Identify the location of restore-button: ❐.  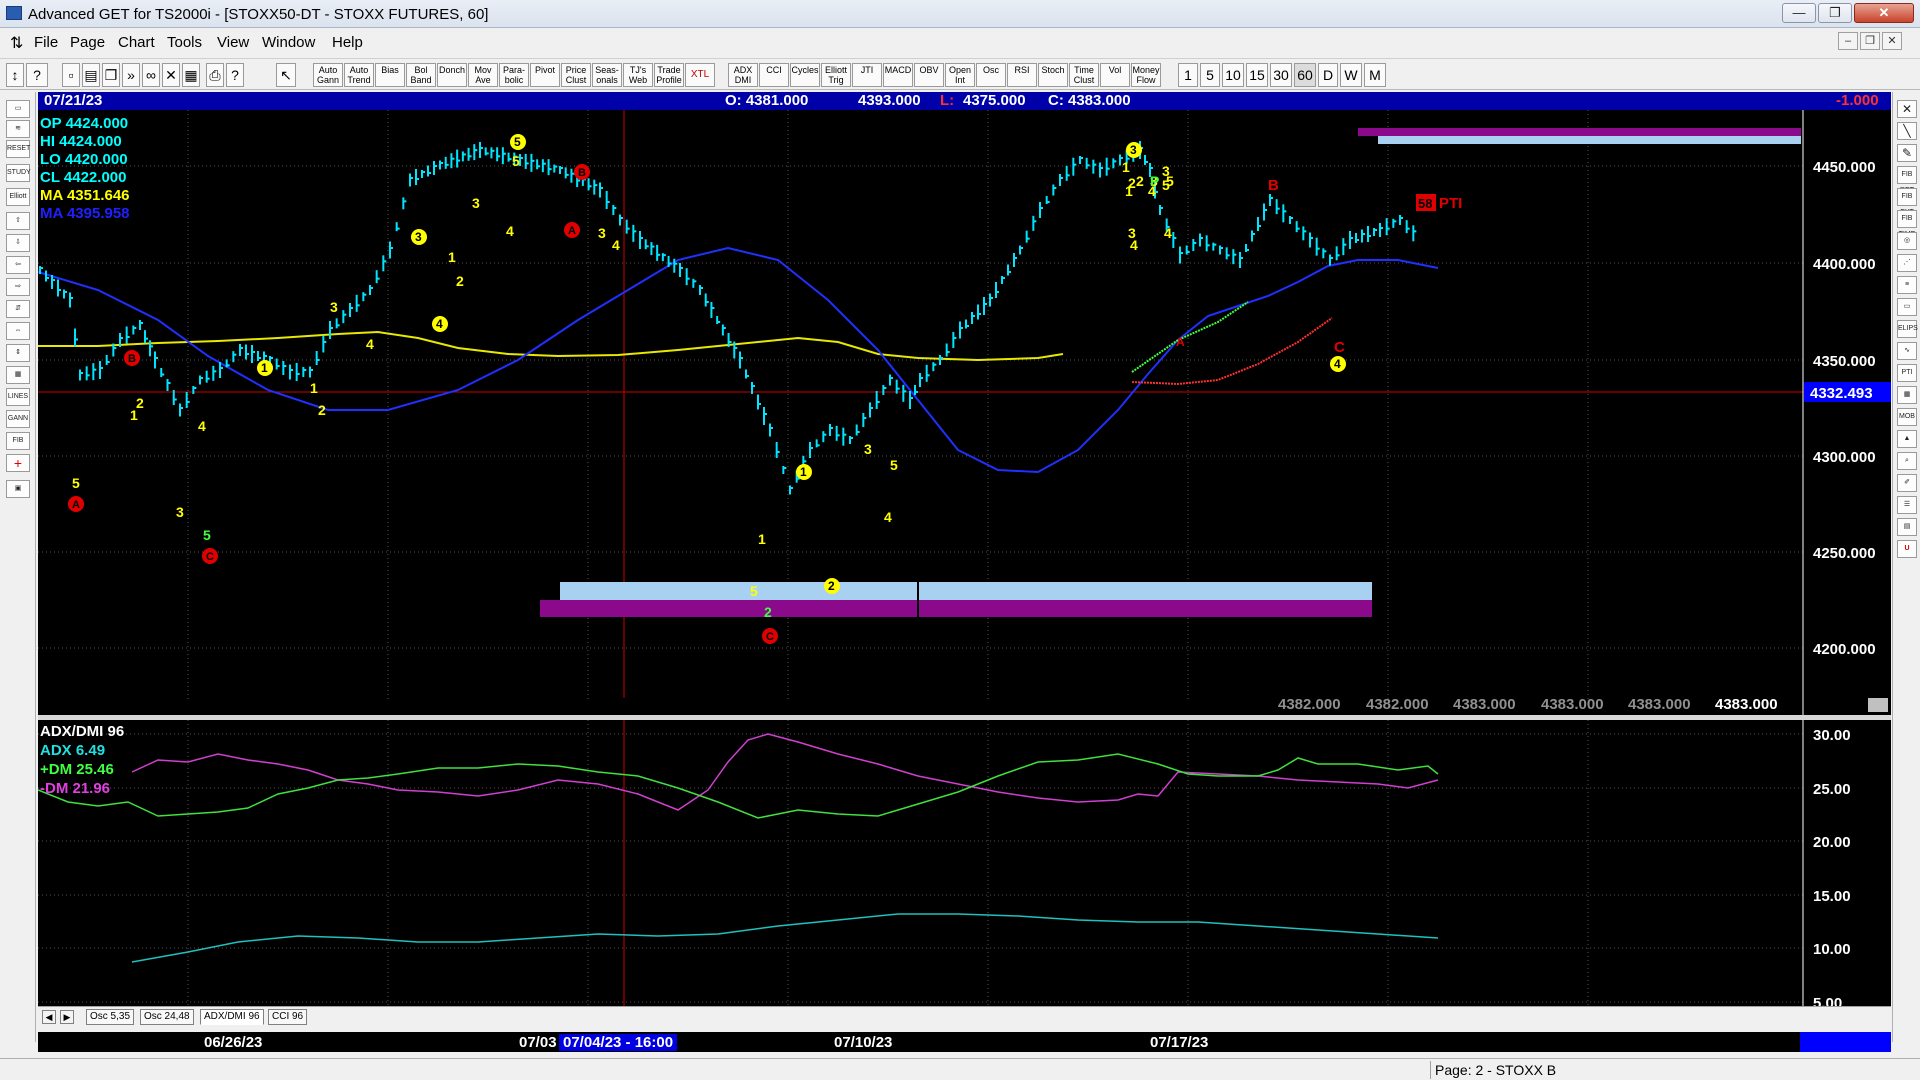
(1835, 13).